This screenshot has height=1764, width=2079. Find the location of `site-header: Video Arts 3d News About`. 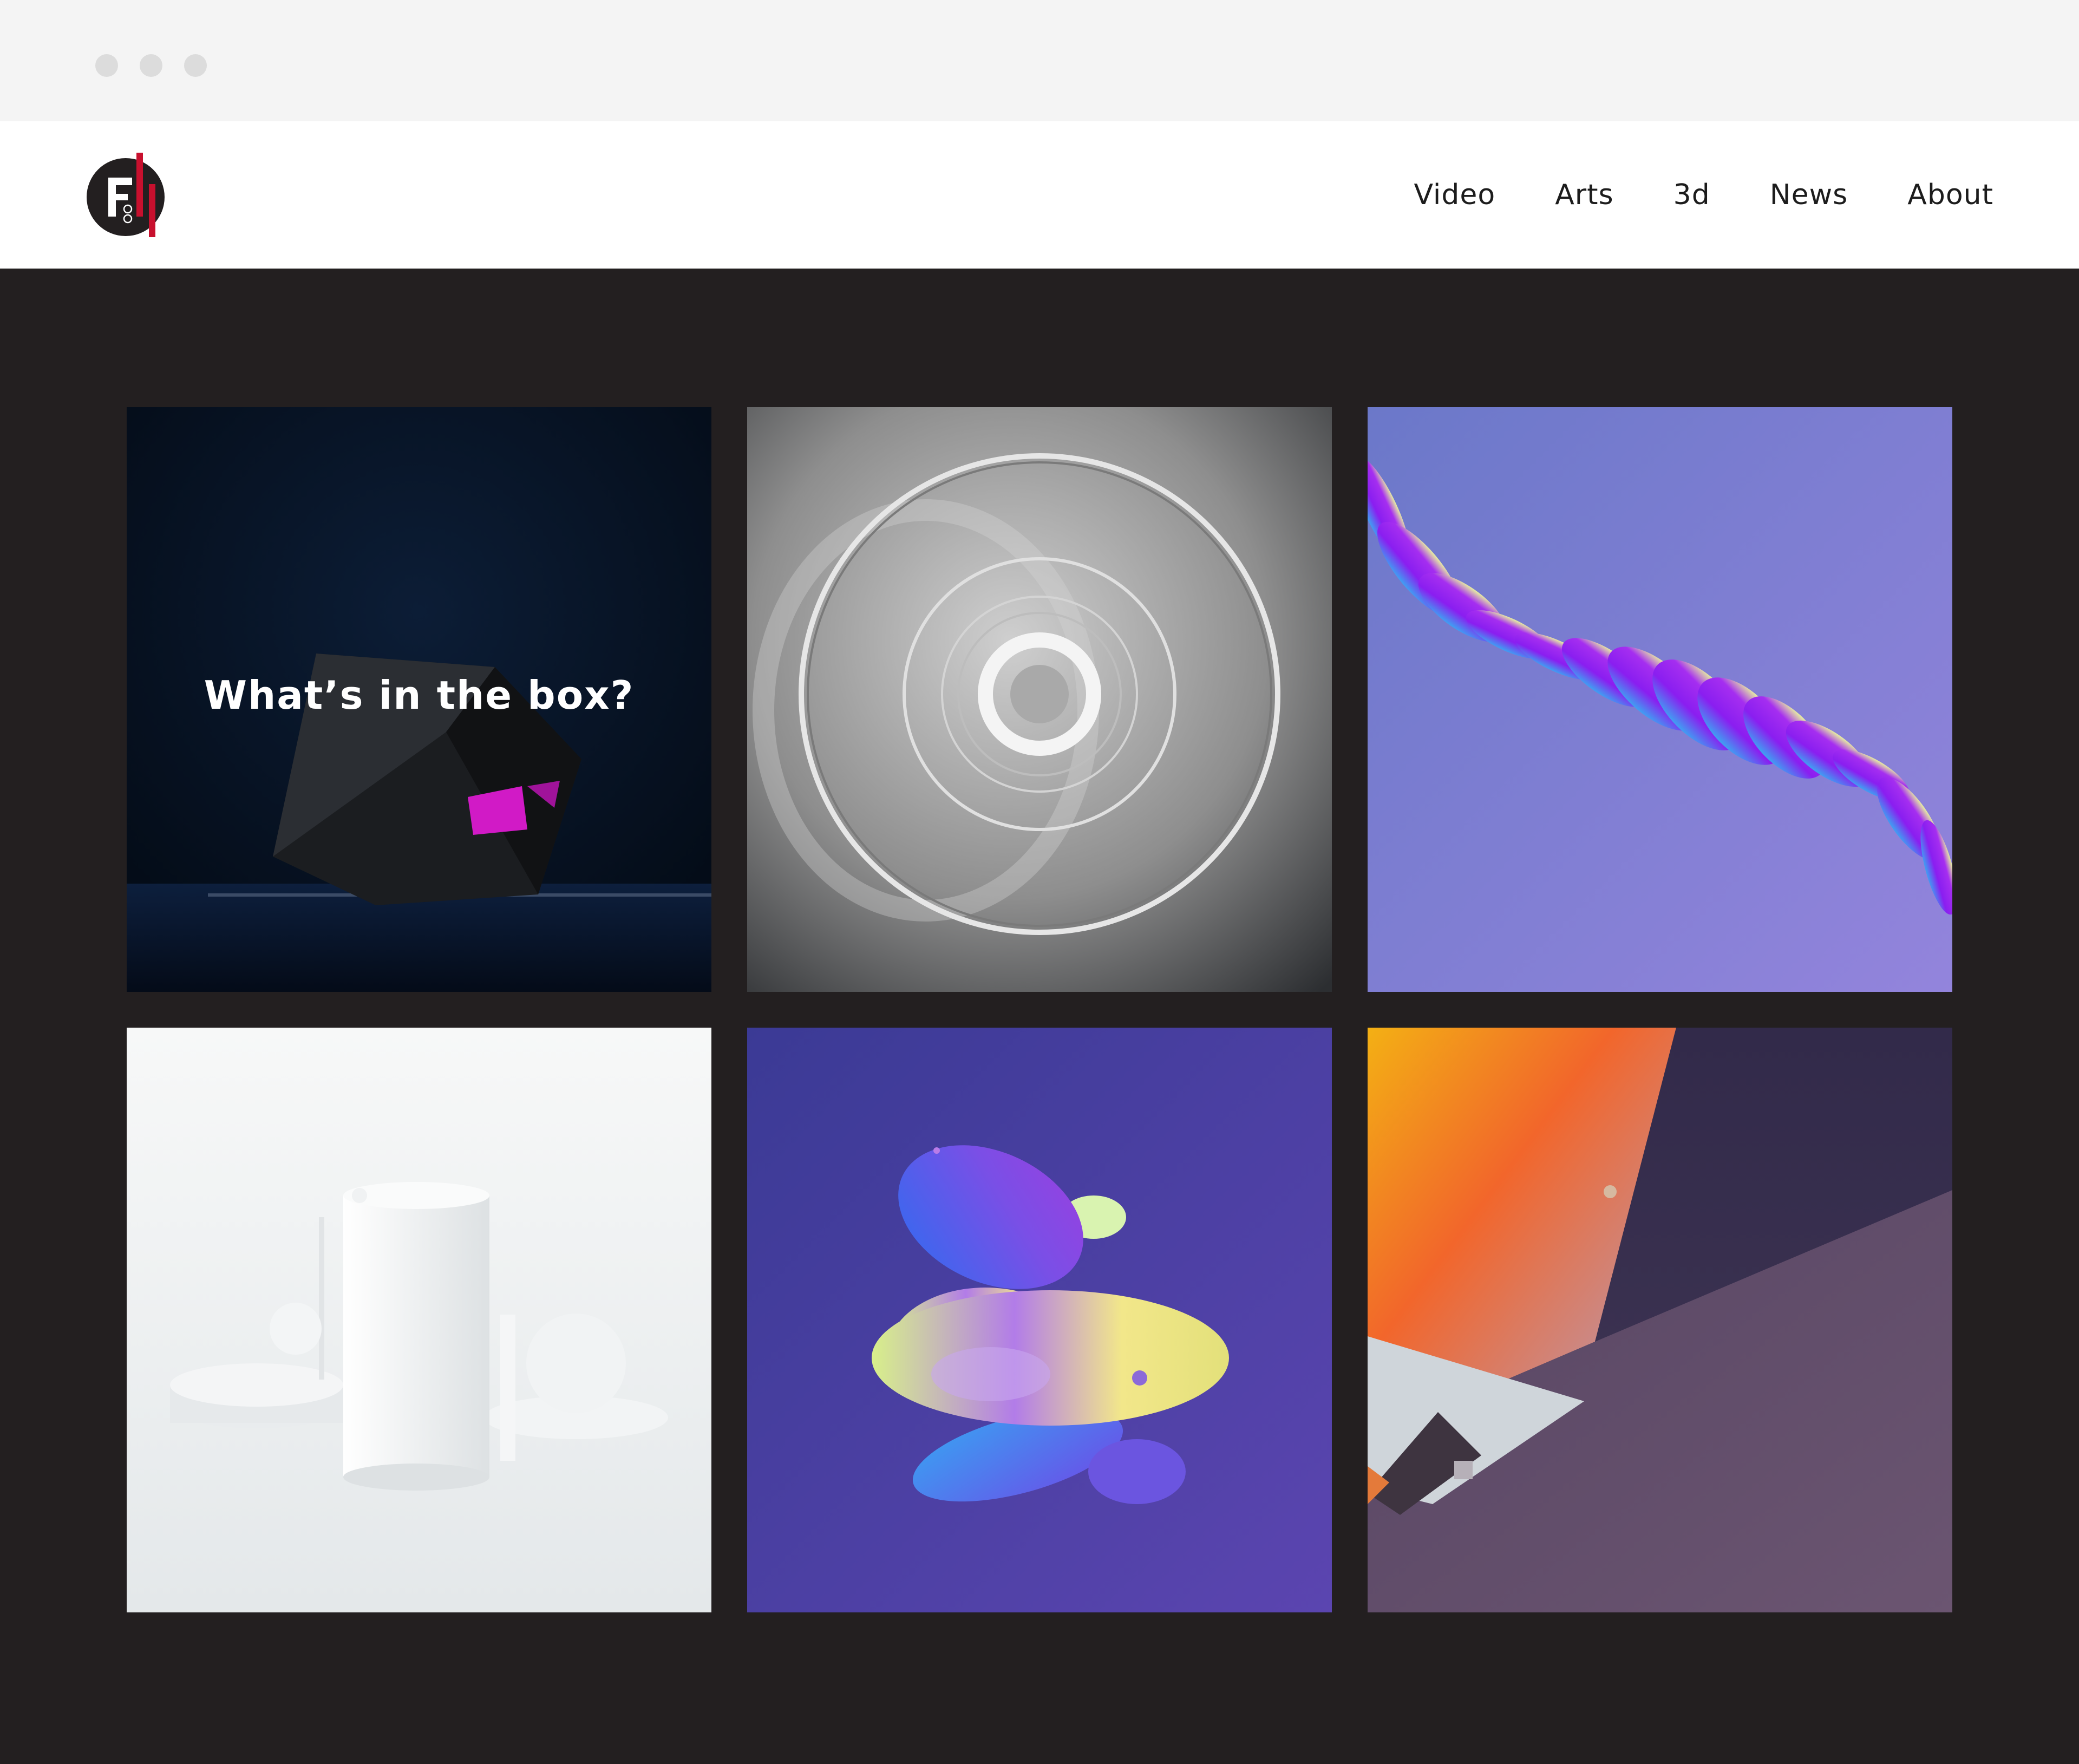

site-header: Video Arts 3d News About is located at coordinates (1039, 195).